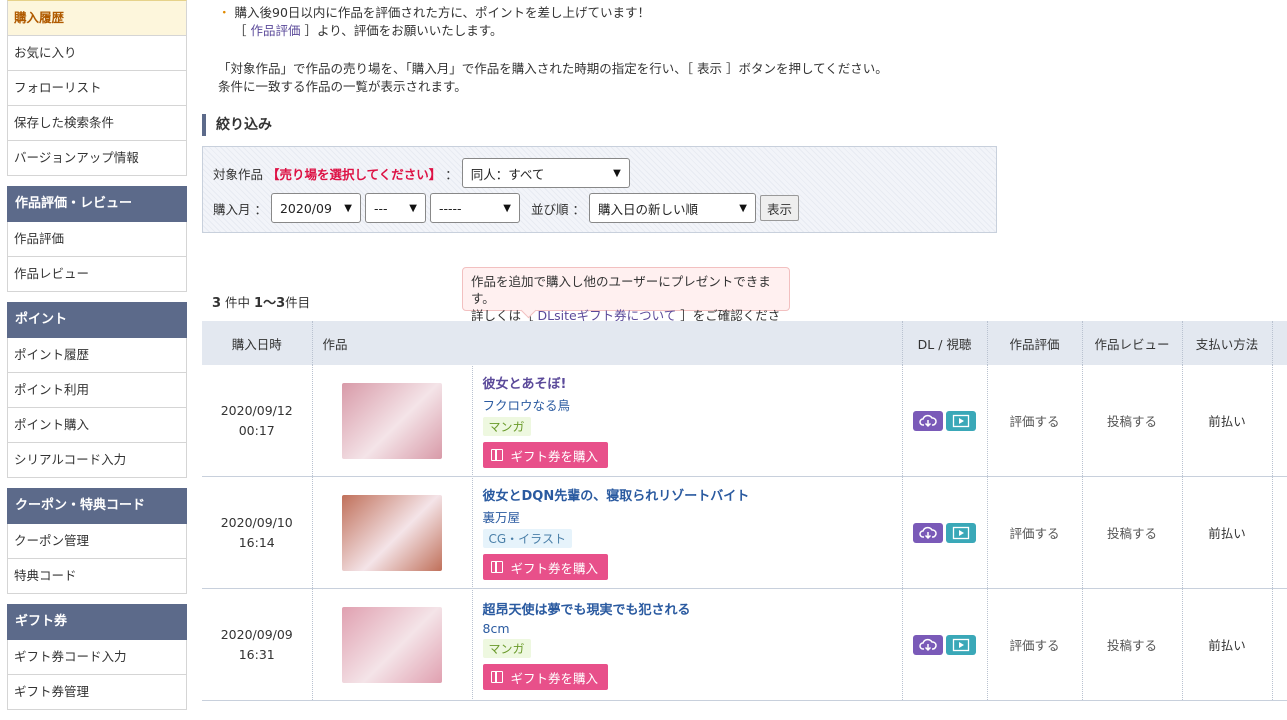 The image size is (1287, 720). What do you see at coordinates (97, 460) in the screenshot?
I see `sidebar-item-serial-code: シリアルコード入力` at bounding box center [97, 460].